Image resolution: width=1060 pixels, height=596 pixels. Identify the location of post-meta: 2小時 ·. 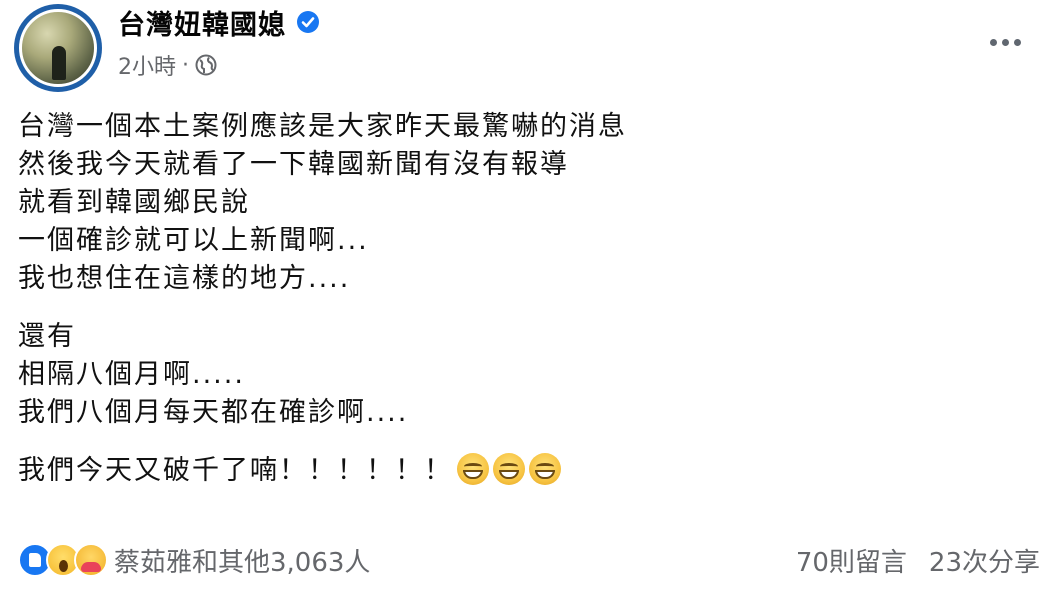
(167, 65).